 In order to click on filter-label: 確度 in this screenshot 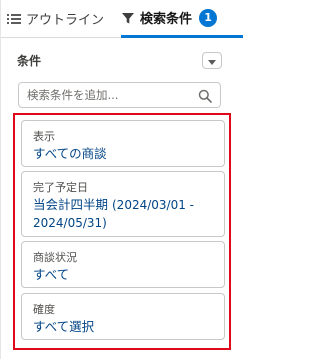, I will do `click(44, 309)`.